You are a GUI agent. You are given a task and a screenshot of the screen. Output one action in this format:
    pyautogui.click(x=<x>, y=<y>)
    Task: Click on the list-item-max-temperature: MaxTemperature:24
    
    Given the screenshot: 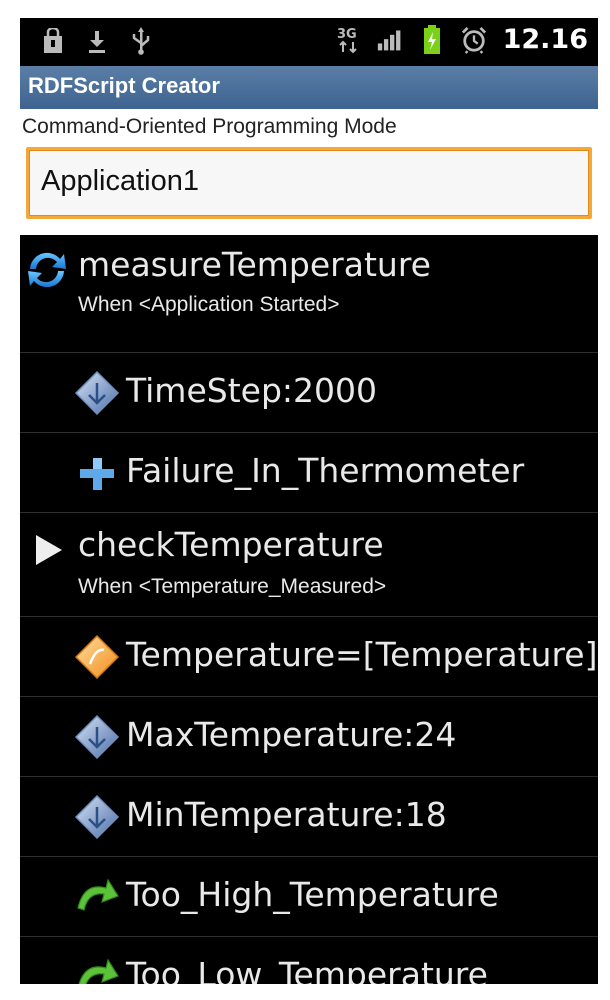 What is the action you would take?
    pyautogui.click(x=309, y=737)
    